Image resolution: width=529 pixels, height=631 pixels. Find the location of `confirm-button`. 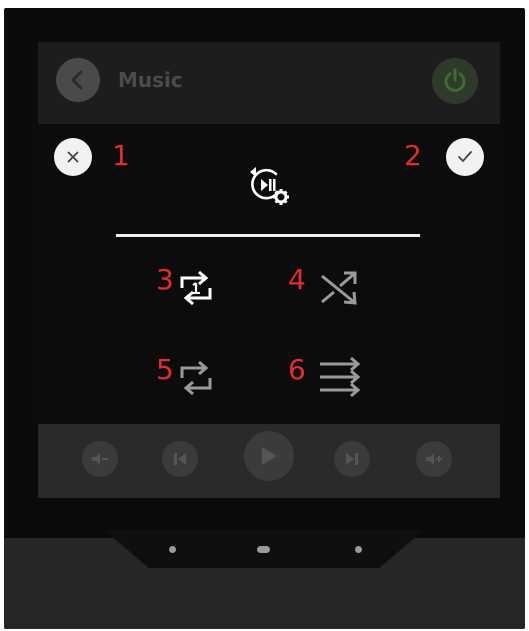

confirm-button is located at coordinates (465, 157).